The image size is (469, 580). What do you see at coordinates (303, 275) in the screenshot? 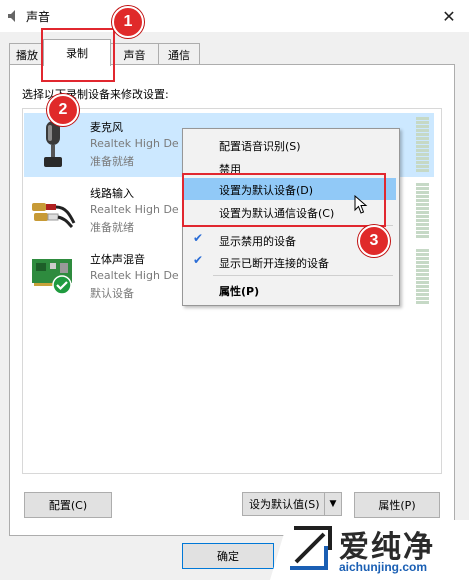
I see `menu-separator` at bounding box center [303, 275].